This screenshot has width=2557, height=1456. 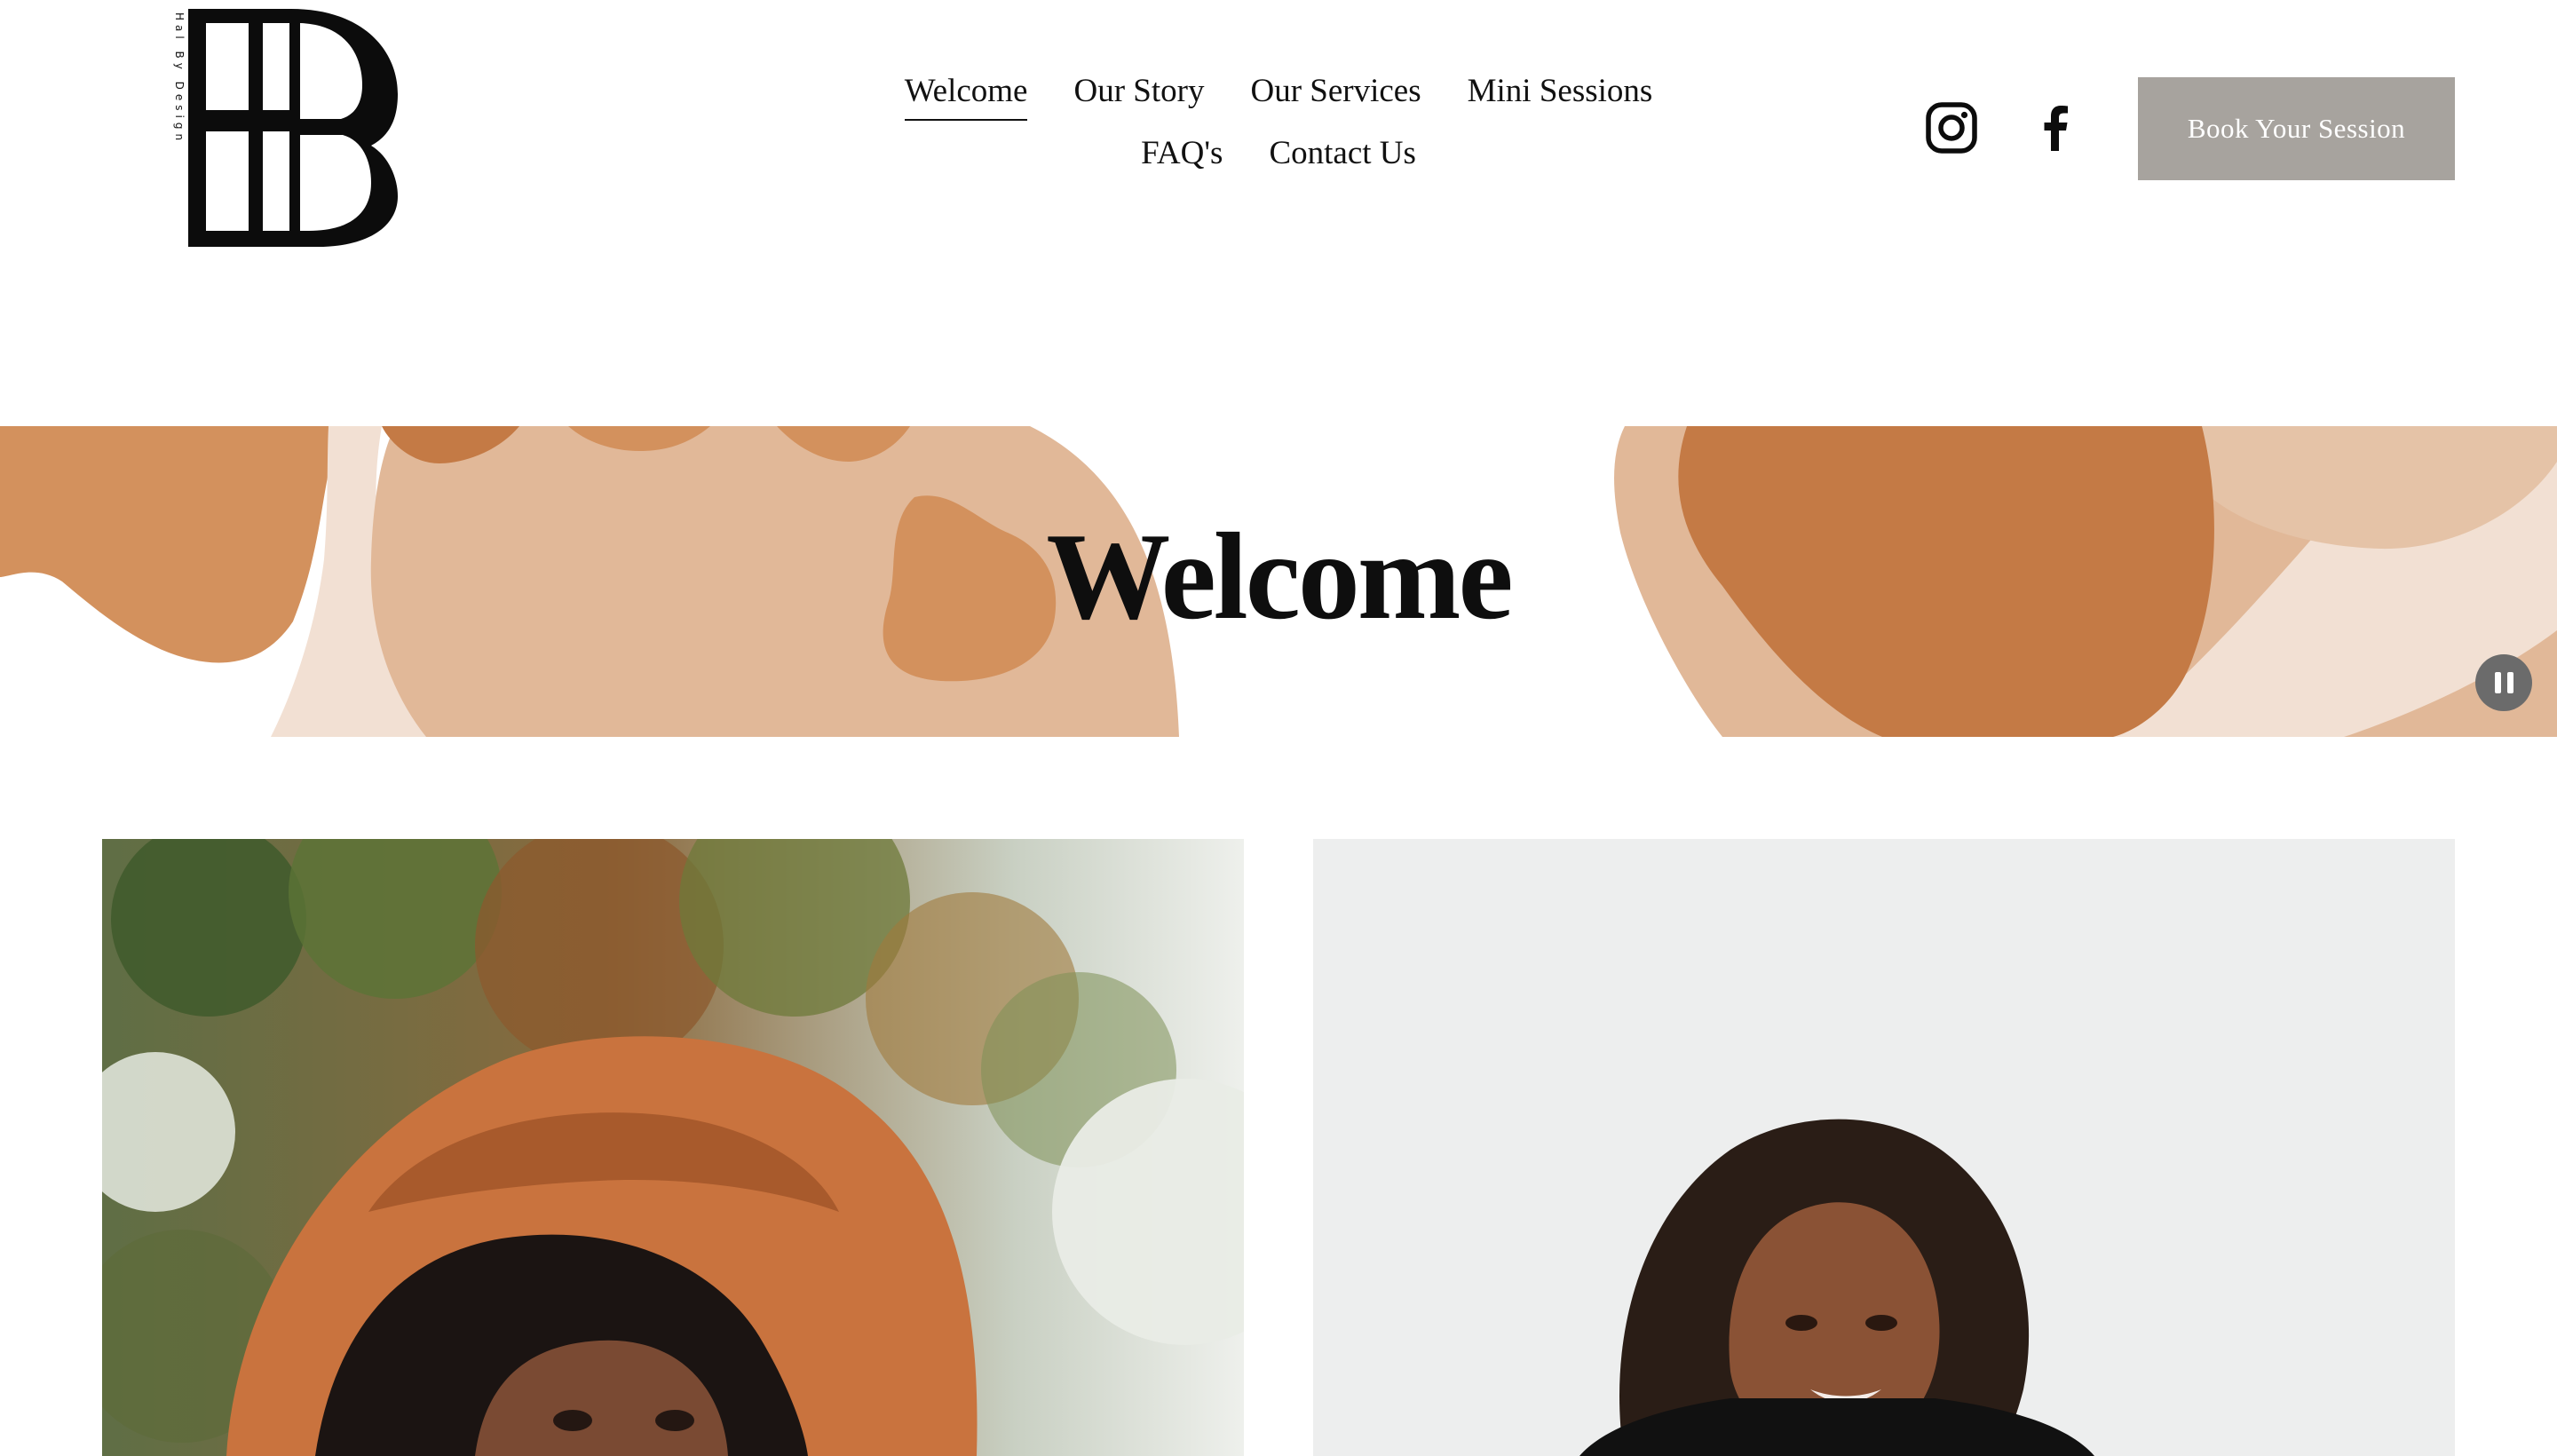 What do you see at coordinates (179, 79) in the screenshot?
I see `logo-vertical-text: Hal By Design` at bounding box center [179, 79].